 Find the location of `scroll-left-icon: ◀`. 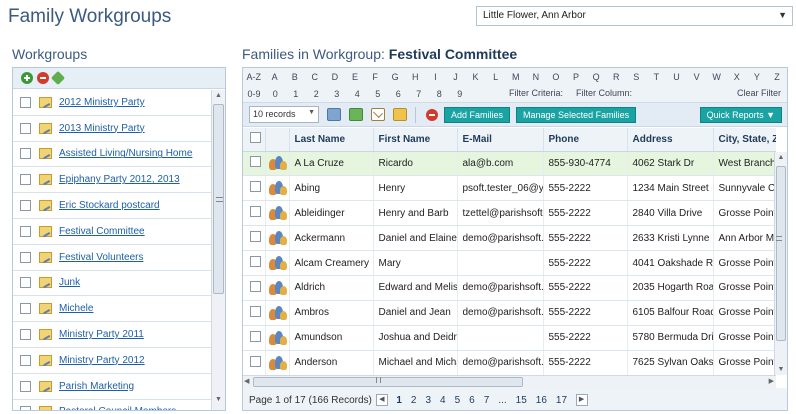

scroll-left-icon: ◀ is located at coordinates (246, 381).